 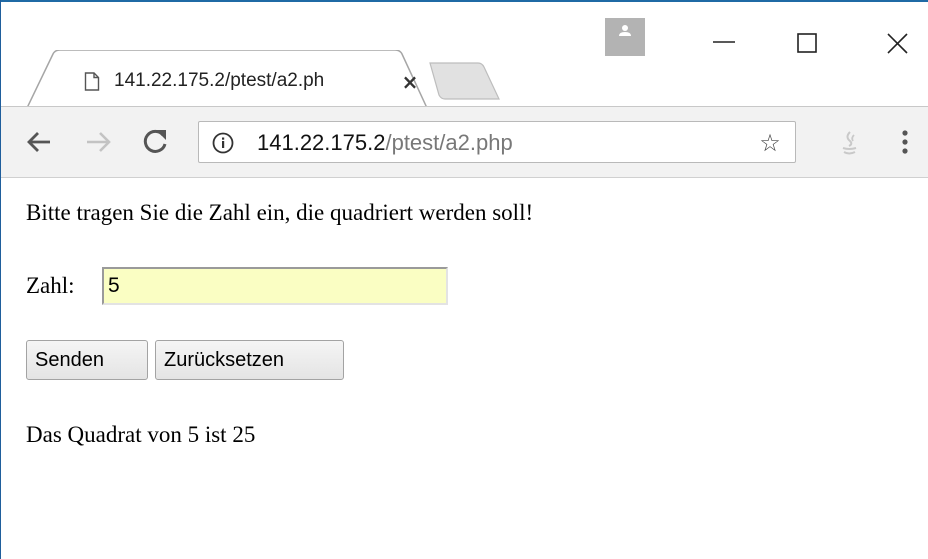 What do you see at coordinates (826, 44) in the screenshot?
I see `maximize-icon` at bounding box center [826, 44].